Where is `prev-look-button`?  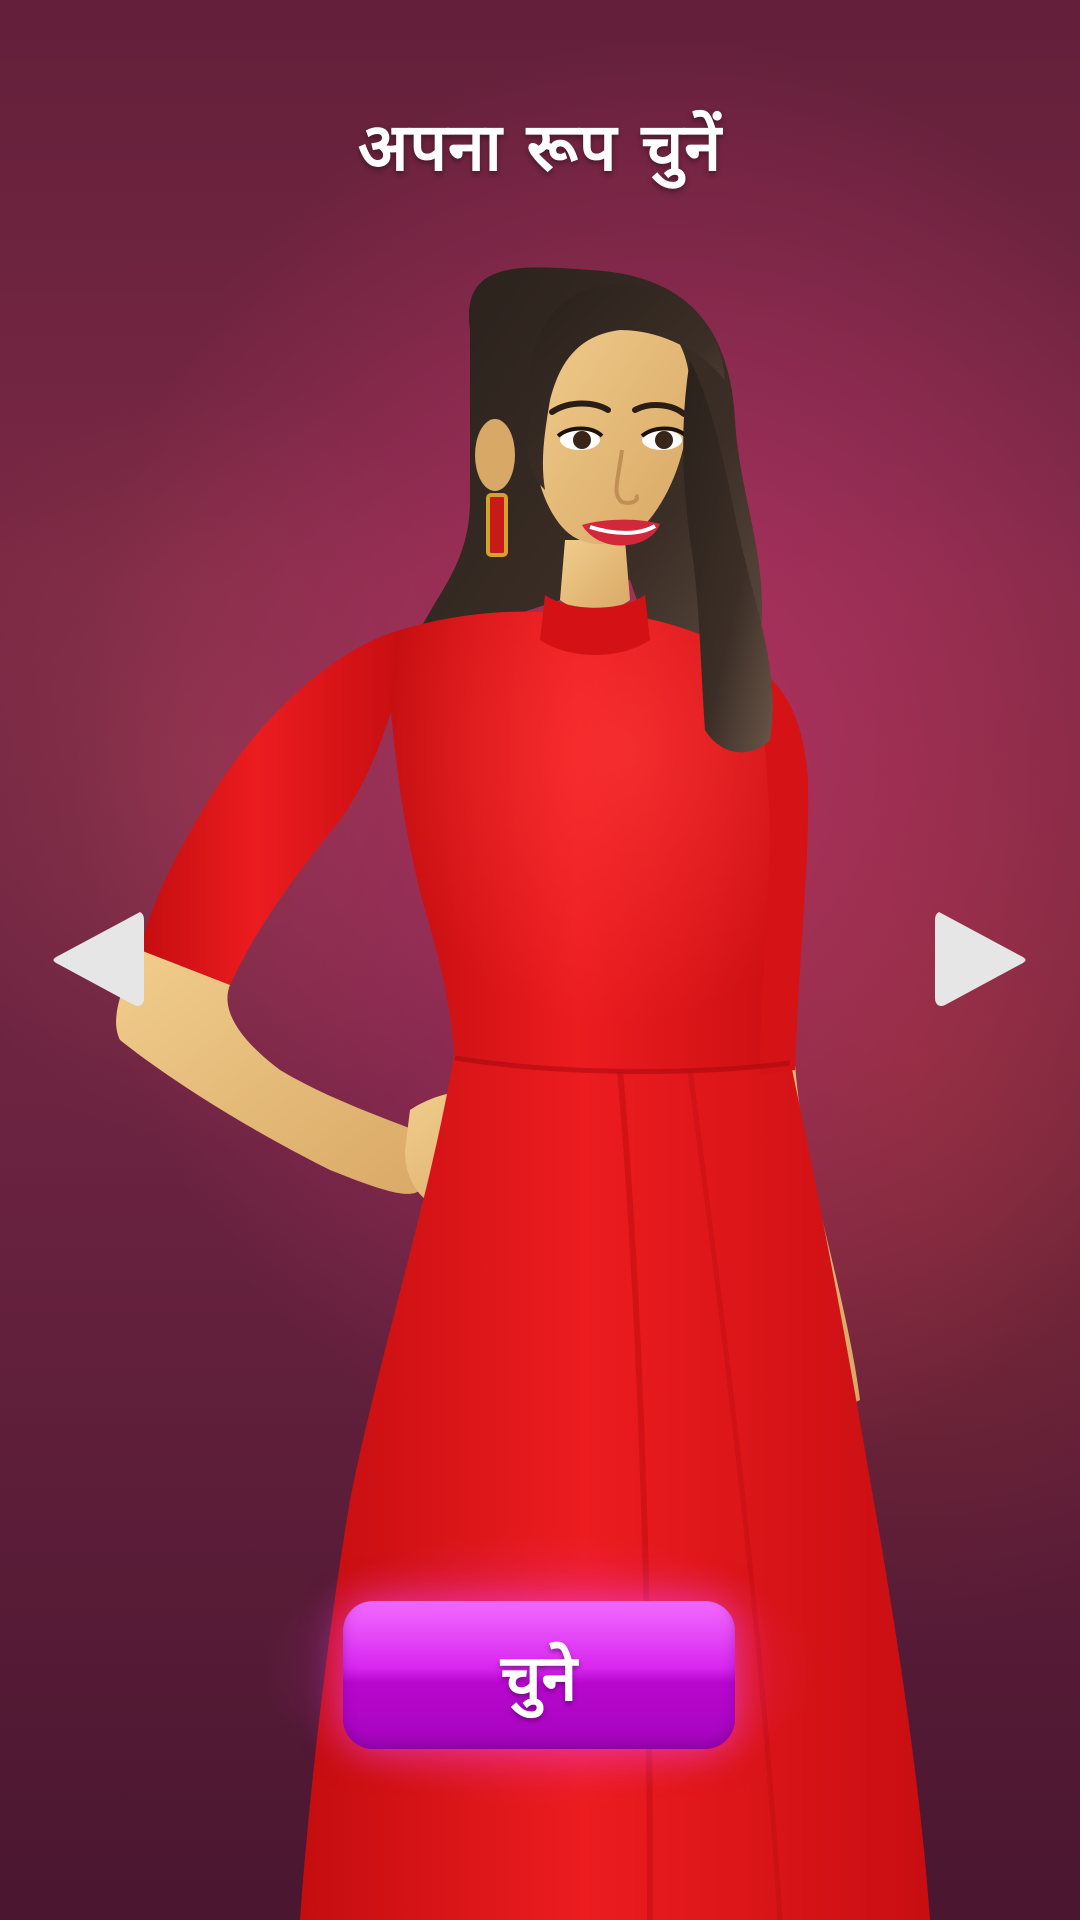 prev-look-button is located at coordinates (99, 960).